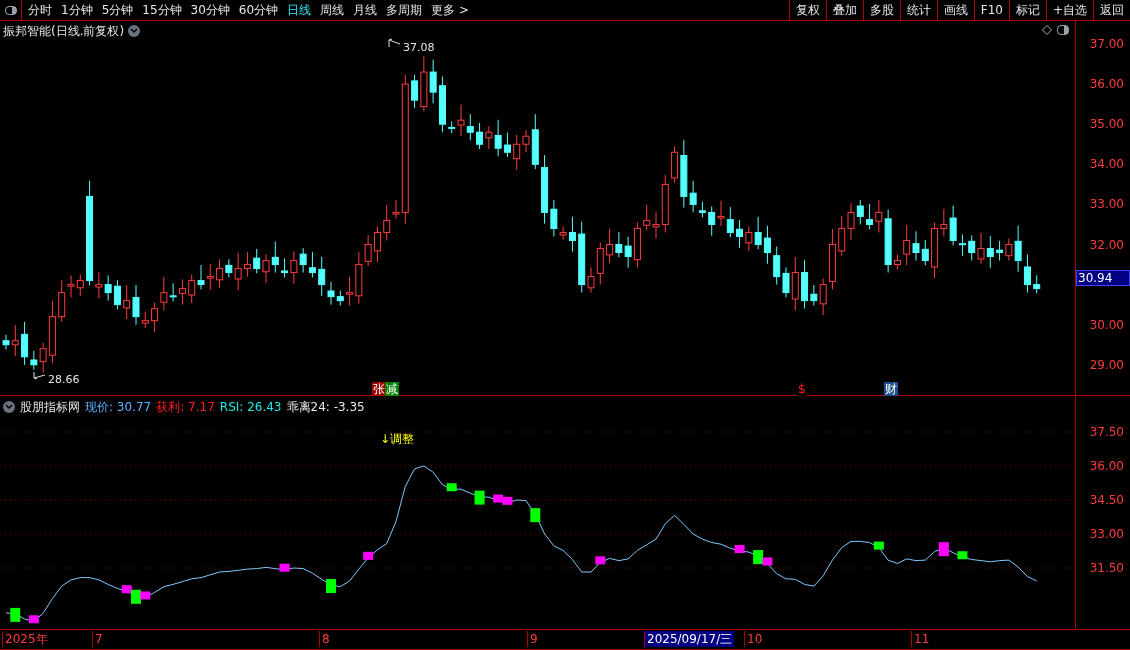 The image size is (1130, 650). Describe the element at coordinates (1027, 10) in the screenshot. I see `toolbar-button: 标记` at that location.